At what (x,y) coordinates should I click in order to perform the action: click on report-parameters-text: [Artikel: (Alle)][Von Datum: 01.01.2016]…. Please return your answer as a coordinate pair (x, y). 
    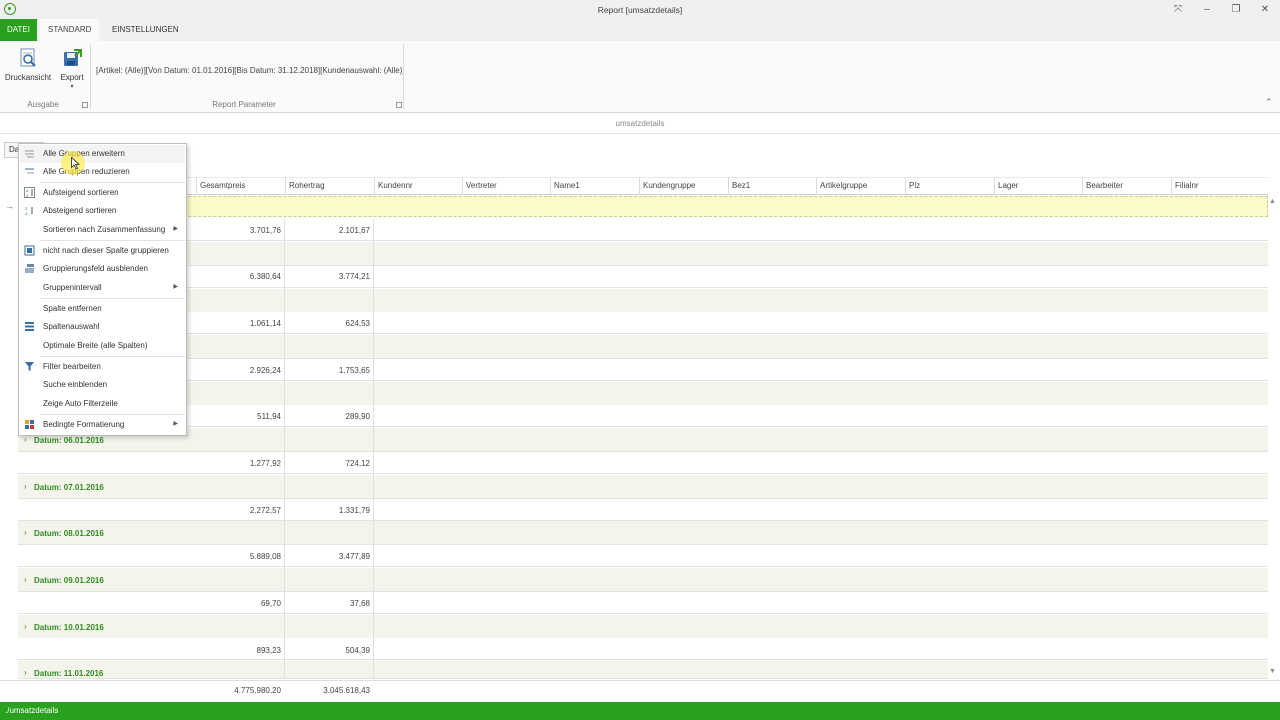
    Looking at the image, I should click on (250, 70).